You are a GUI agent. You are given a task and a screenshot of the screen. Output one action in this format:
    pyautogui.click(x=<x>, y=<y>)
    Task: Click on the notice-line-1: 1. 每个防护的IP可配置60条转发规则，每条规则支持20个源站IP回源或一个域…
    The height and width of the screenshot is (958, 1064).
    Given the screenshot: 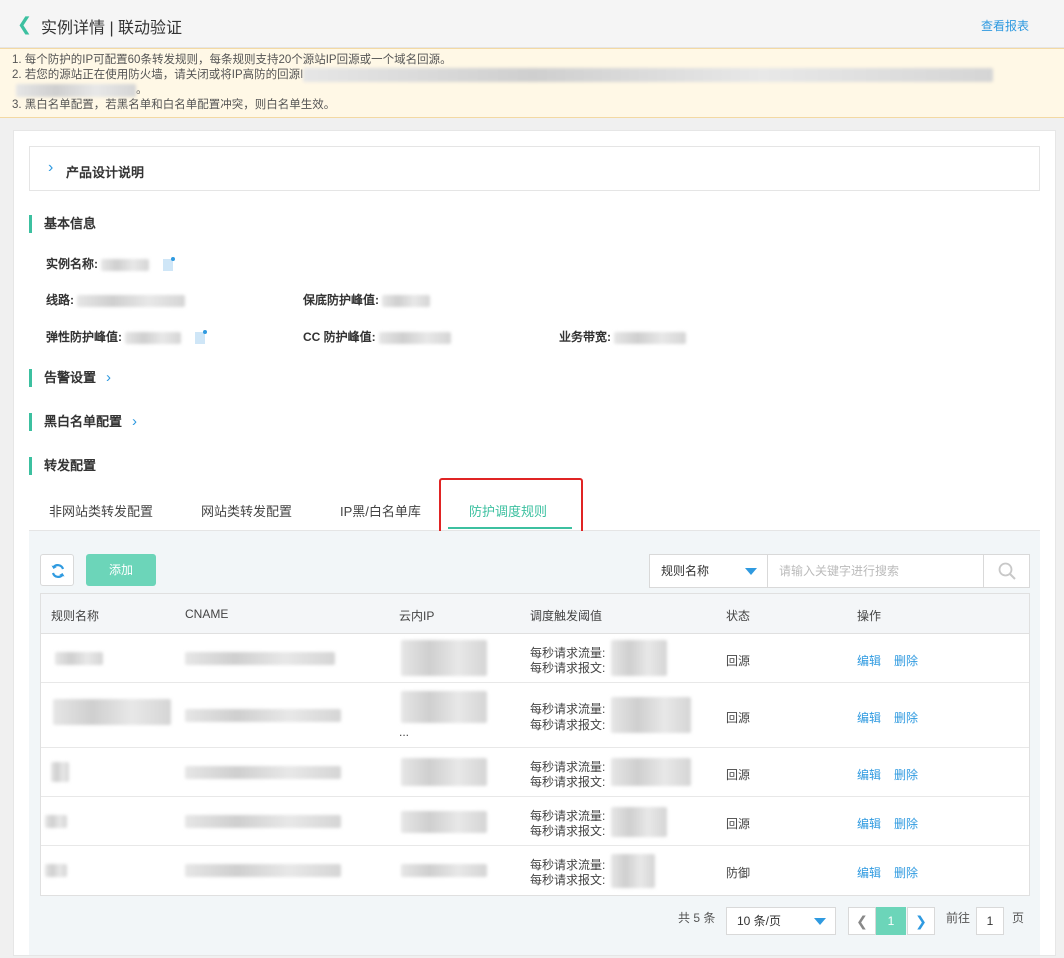 What is the action you would take?
    pyautogui.click(x=232, y=60)
    